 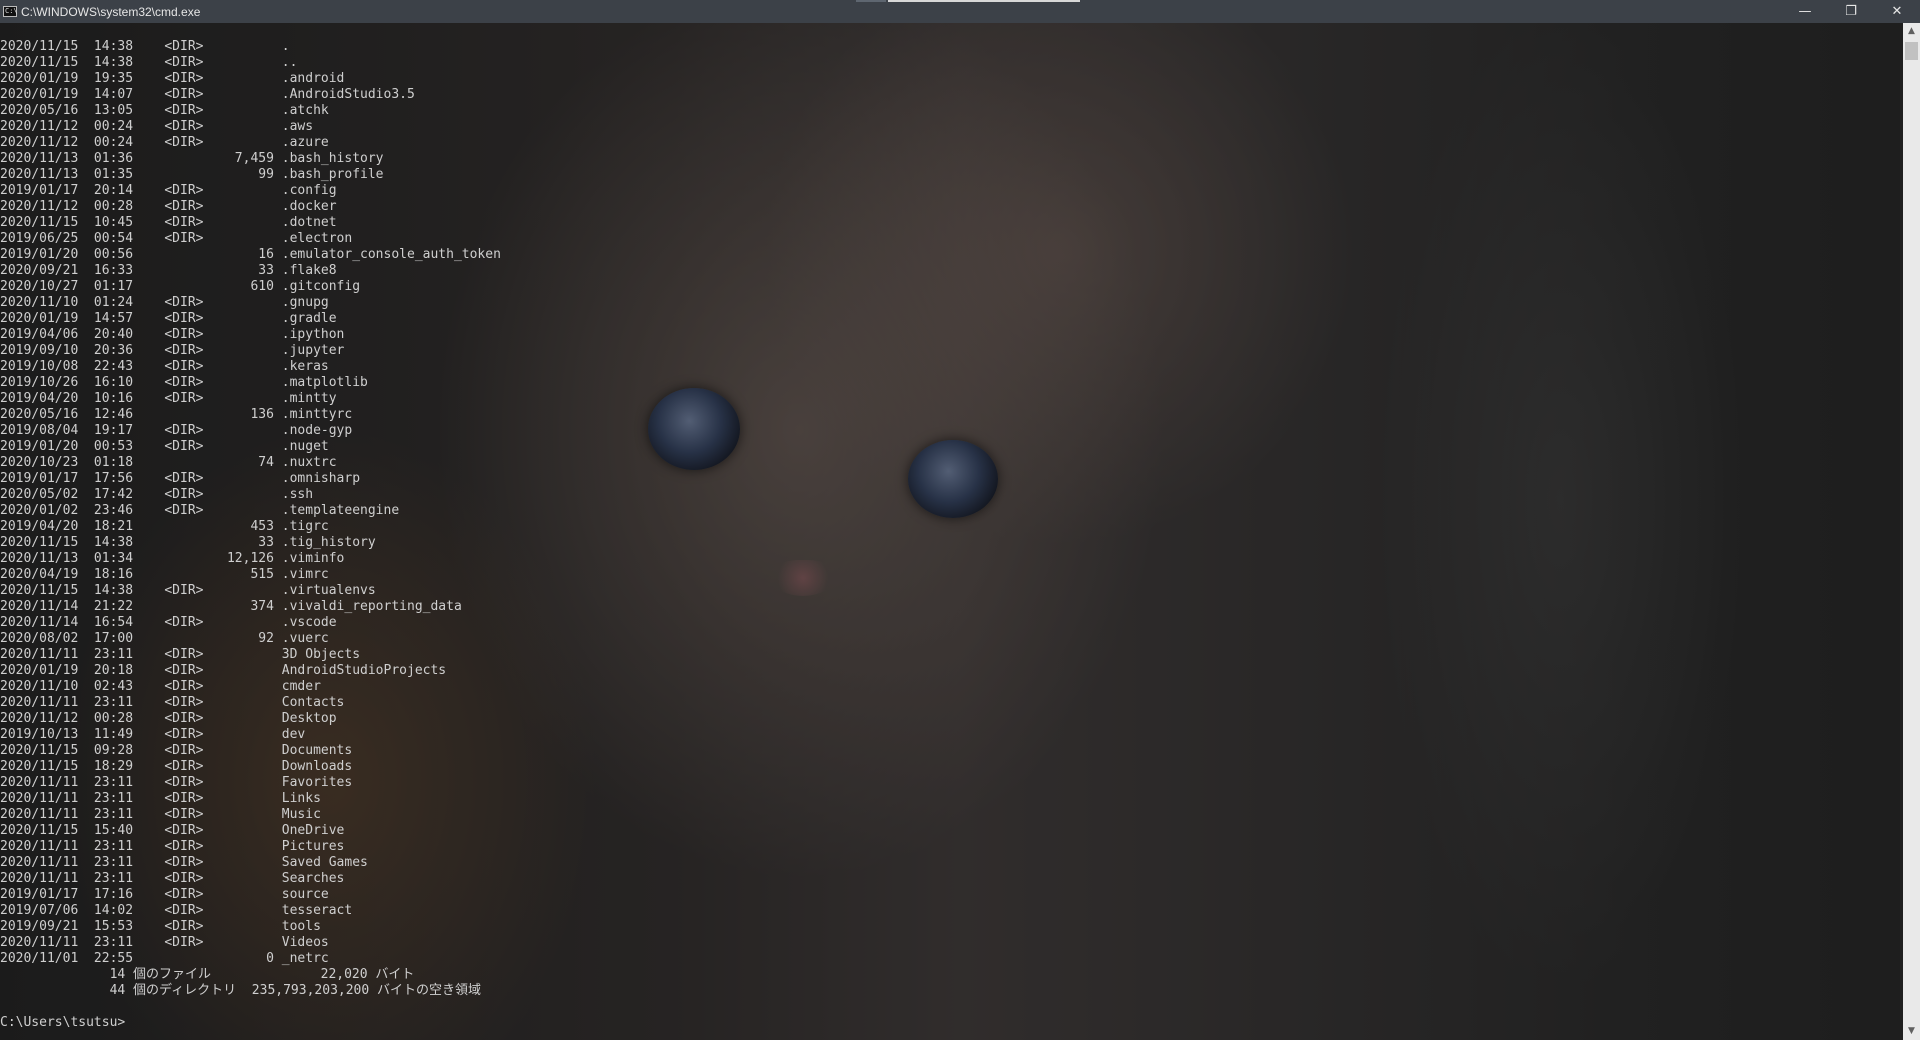 What do you see at coordinates (950, 1023) in the screenshot?
I see `command-prompt: C:\Users\tsutsu>` at bounding box center [950, 1023].